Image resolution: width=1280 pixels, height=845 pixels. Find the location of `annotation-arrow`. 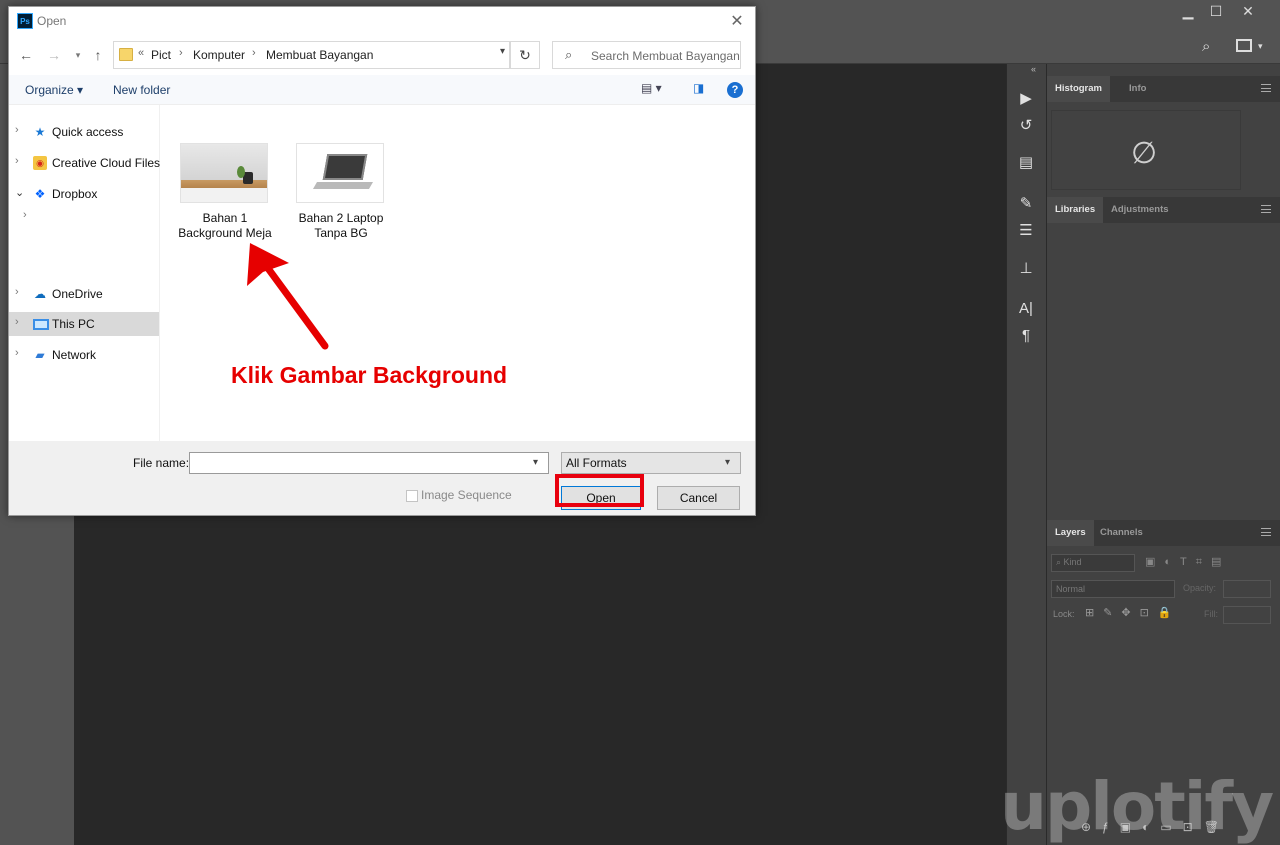

annotation-arrow is located at coordinates (288, 296).